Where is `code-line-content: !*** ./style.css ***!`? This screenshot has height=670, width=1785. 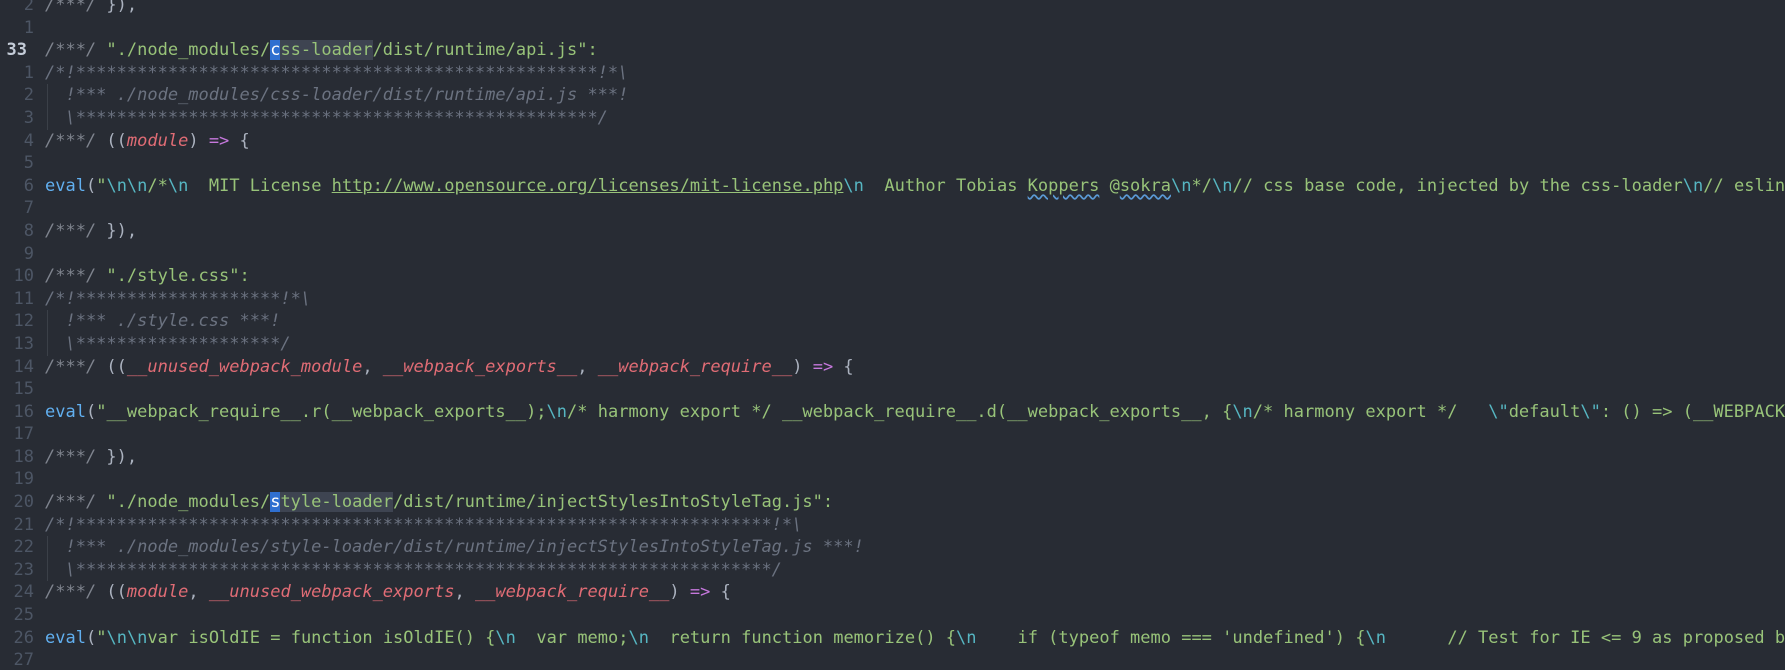 code-line-content: !*** ./style.css ***! is located at coordinates (162, 321).